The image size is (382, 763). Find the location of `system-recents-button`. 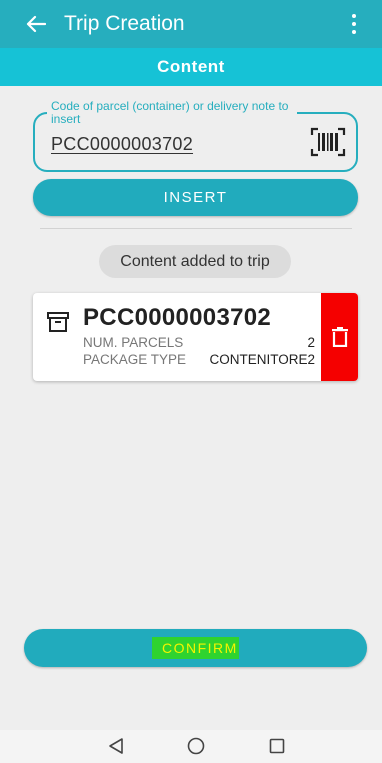

system-recents-button is located at coordinates (277, 746).